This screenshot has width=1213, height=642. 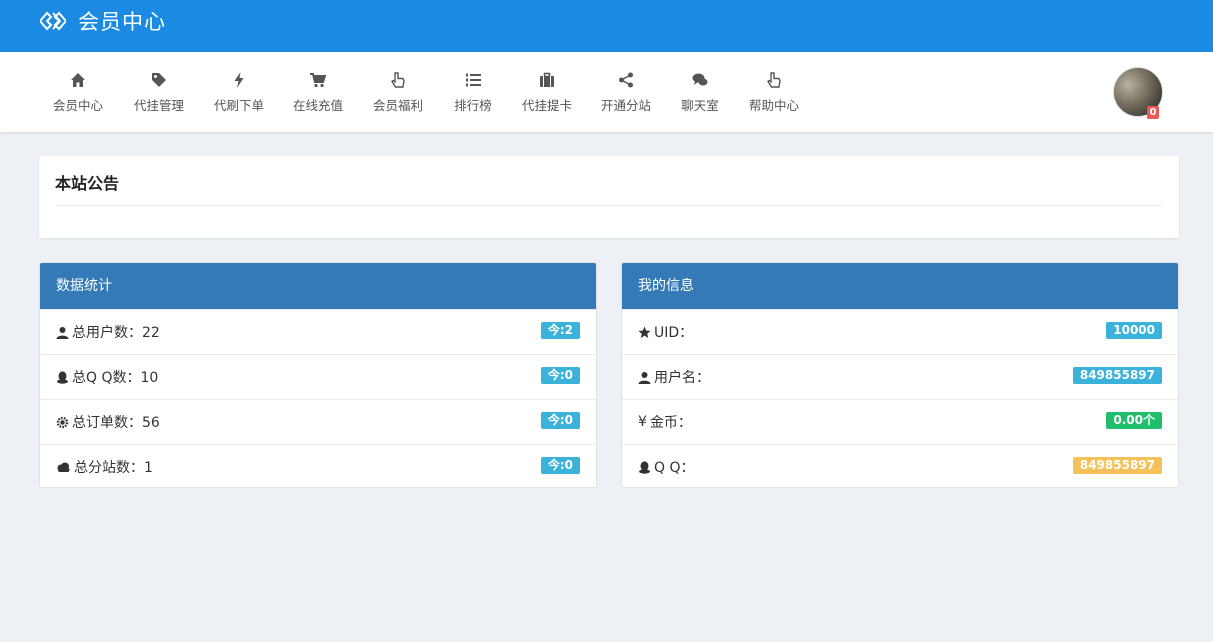 I want to click on notice-panel: 本站公告, so click(x=609, y=197).